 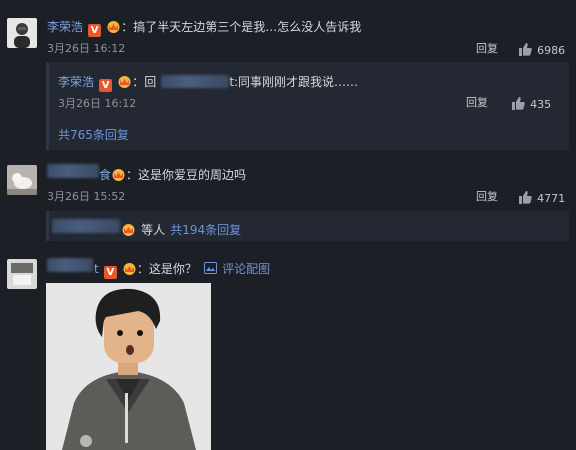 I want to click on comment-time: 3月26日 16:12, so click(x=86, y=48).